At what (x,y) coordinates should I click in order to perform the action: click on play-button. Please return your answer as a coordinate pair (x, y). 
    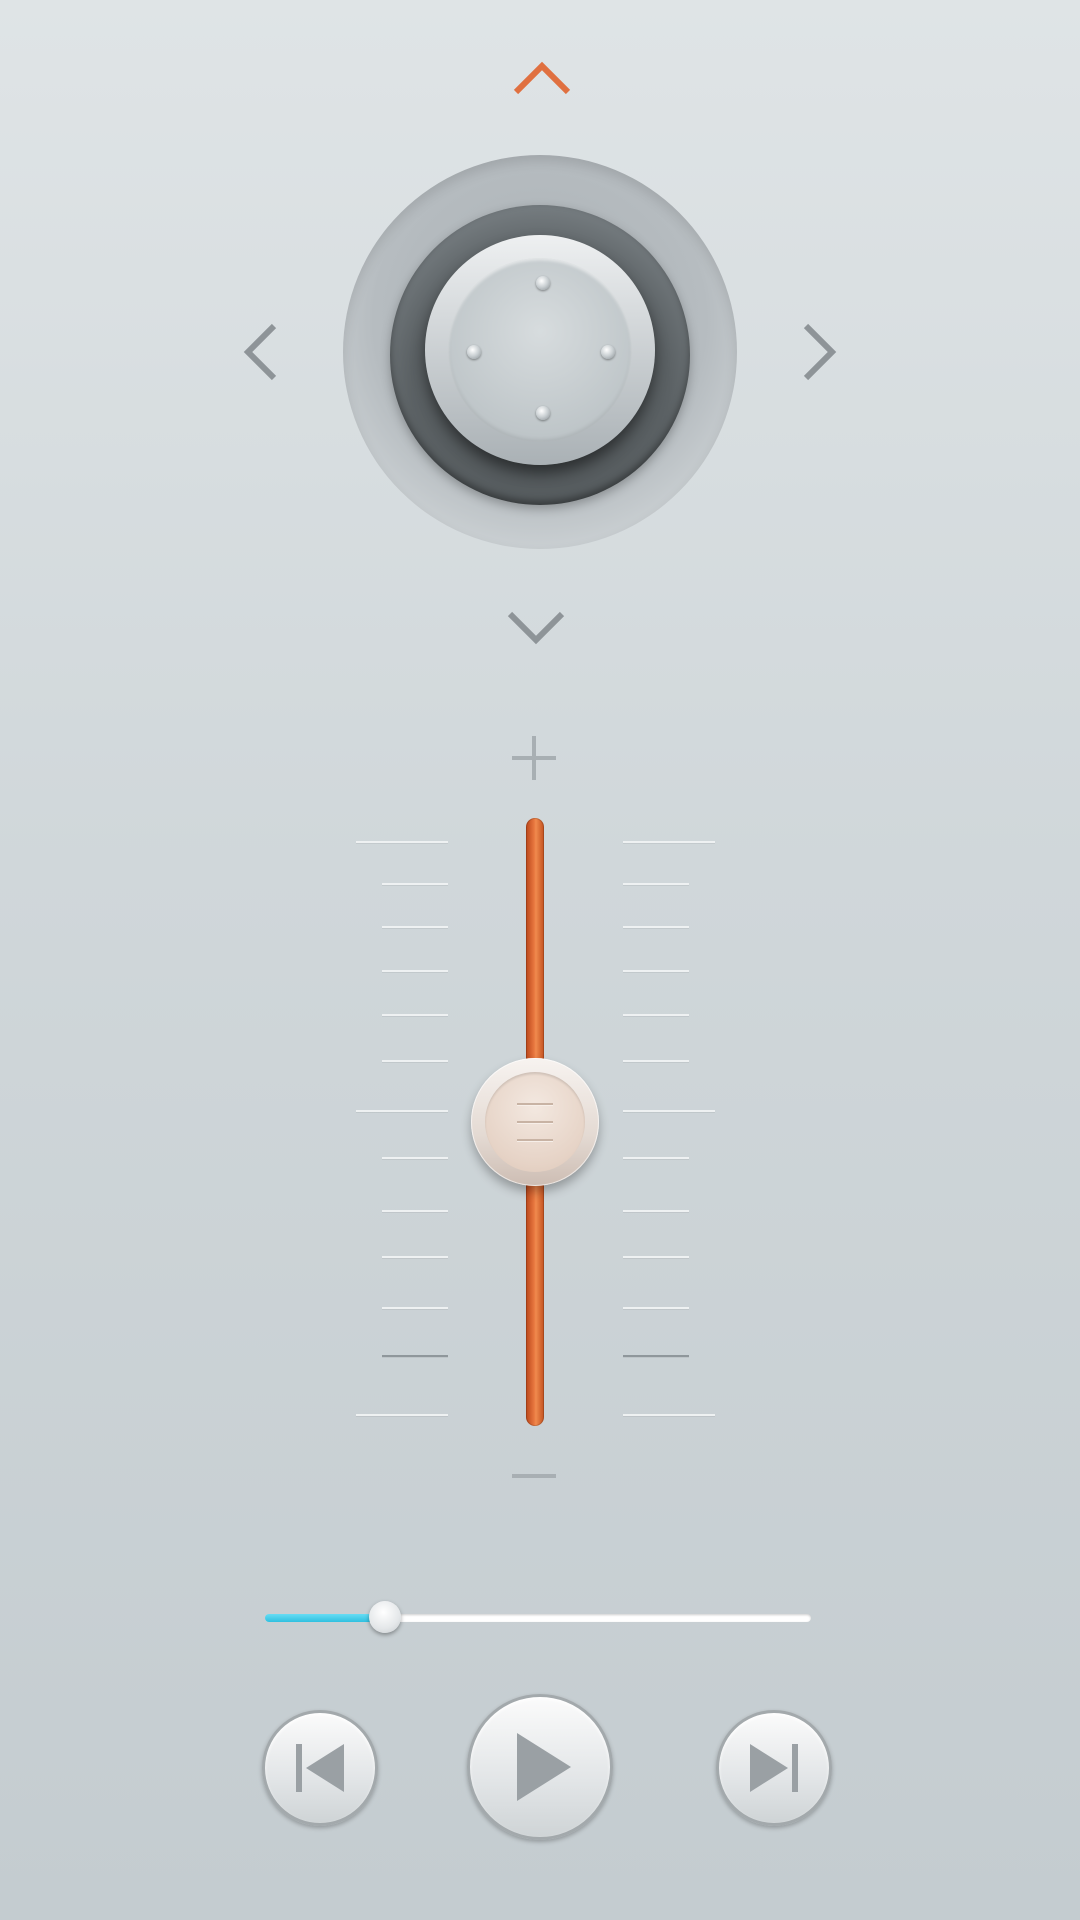
    Looking at the image, I should click on (540, 1767).